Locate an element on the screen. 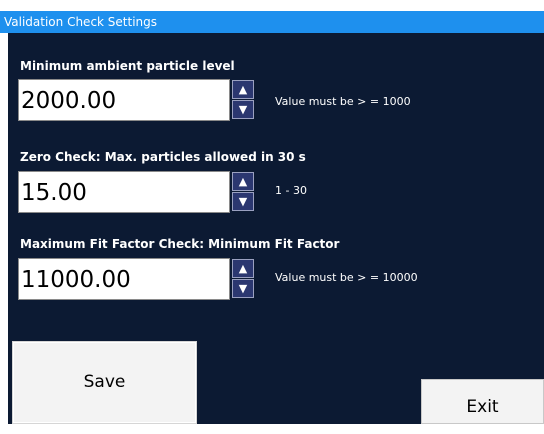  min-ambient-particle-label: Minimum ambient particle level is located at coordinates (127, 66).